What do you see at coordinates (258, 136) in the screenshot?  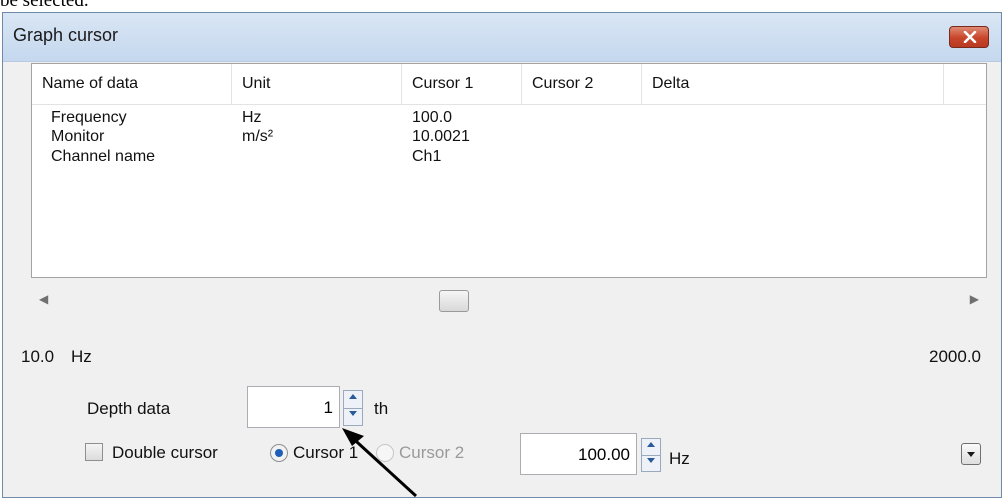 I see `row-unit: m/s²` at bounding box center [258, 136].